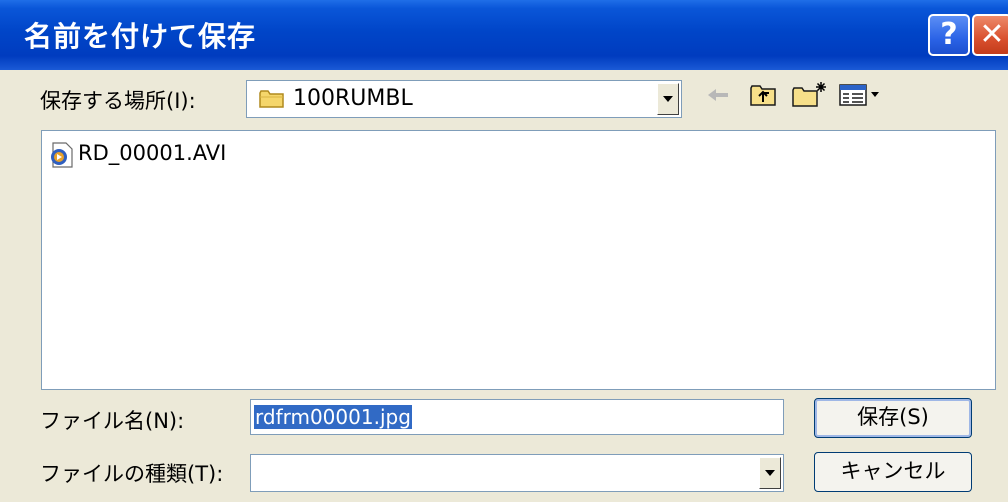 The width and height of the screenshot is (1008, 502). What do you see at coordinates (717, 95) in the screenshot?
I see `back-arrow-icon` at bounding box center [717, 95].